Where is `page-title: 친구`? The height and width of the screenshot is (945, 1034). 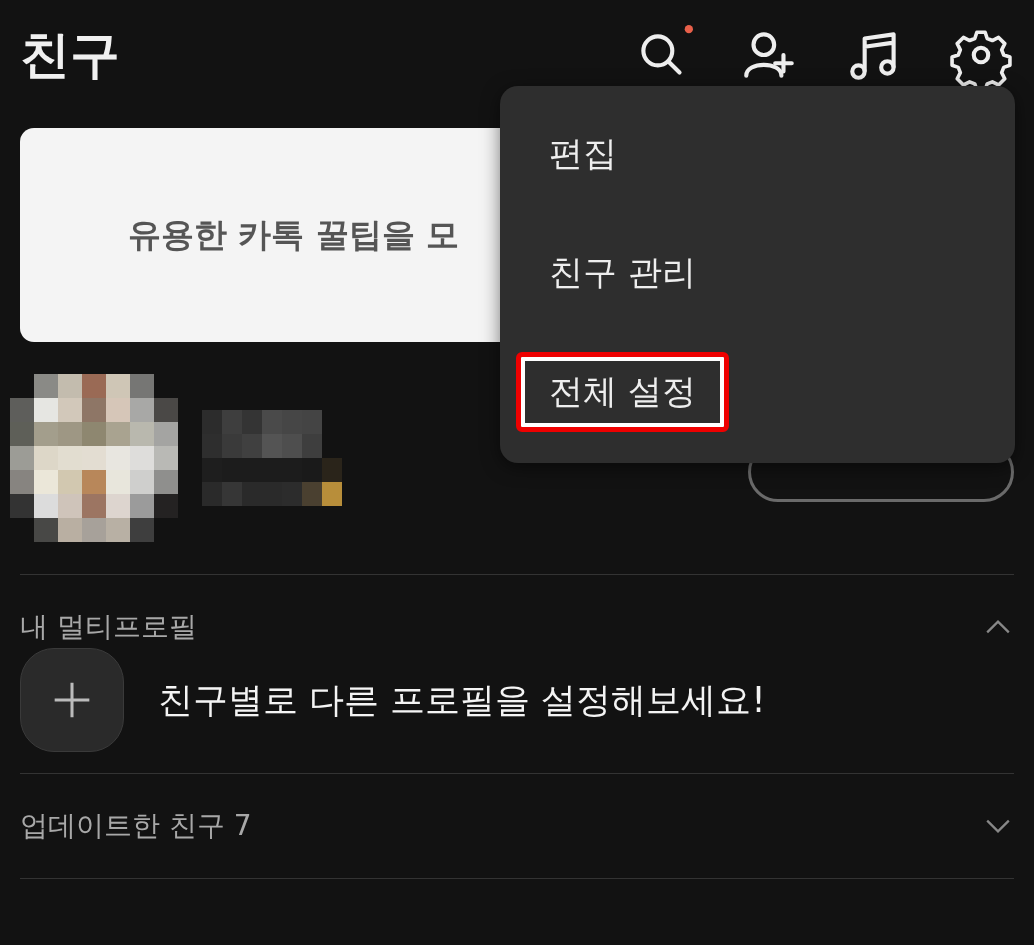
page-title: 친구 is located at coordinates (70, 55).